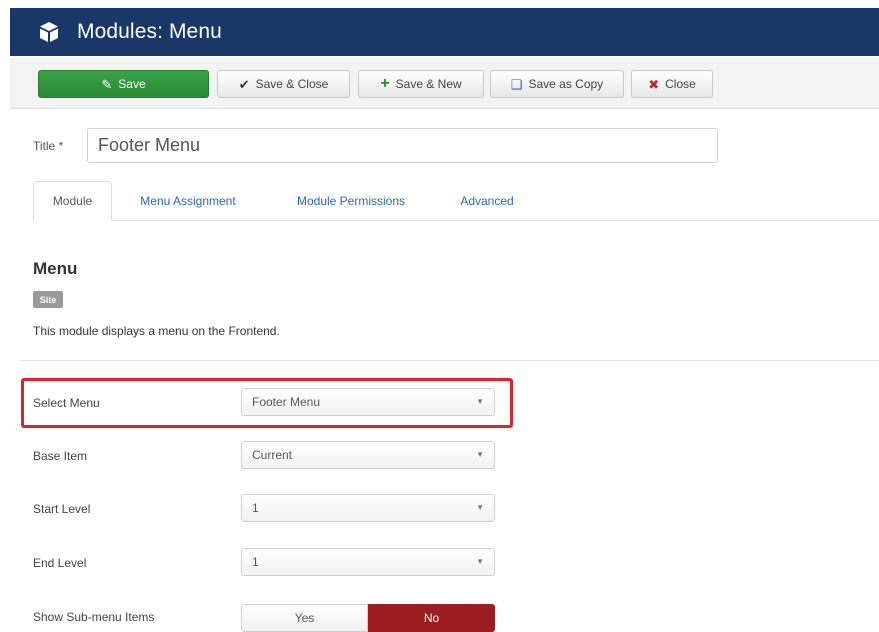 This screenshot has height=632, width=879. What do you see at coordinates (368, 508) in the screenshot?
I see `start-level-dropdown: 1 ▼` at bounding box center [368, 508].